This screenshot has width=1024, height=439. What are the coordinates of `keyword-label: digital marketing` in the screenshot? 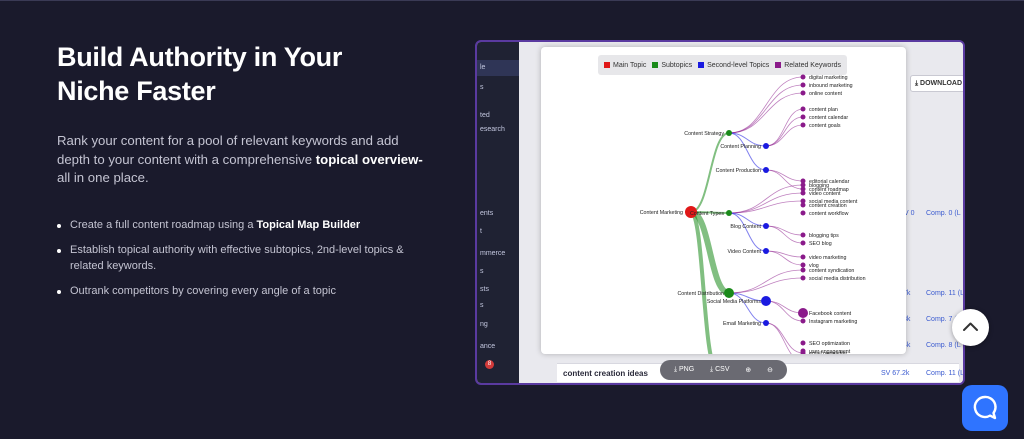 It's located at (828, 78).